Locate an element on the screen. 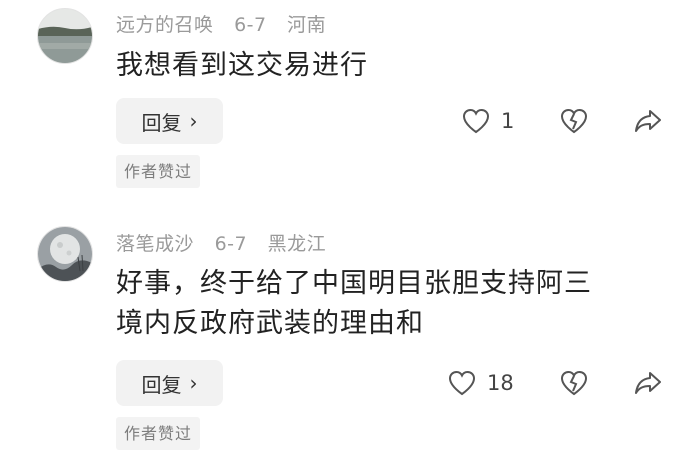  heart-outline-icon is located at coordinates (462, 383).